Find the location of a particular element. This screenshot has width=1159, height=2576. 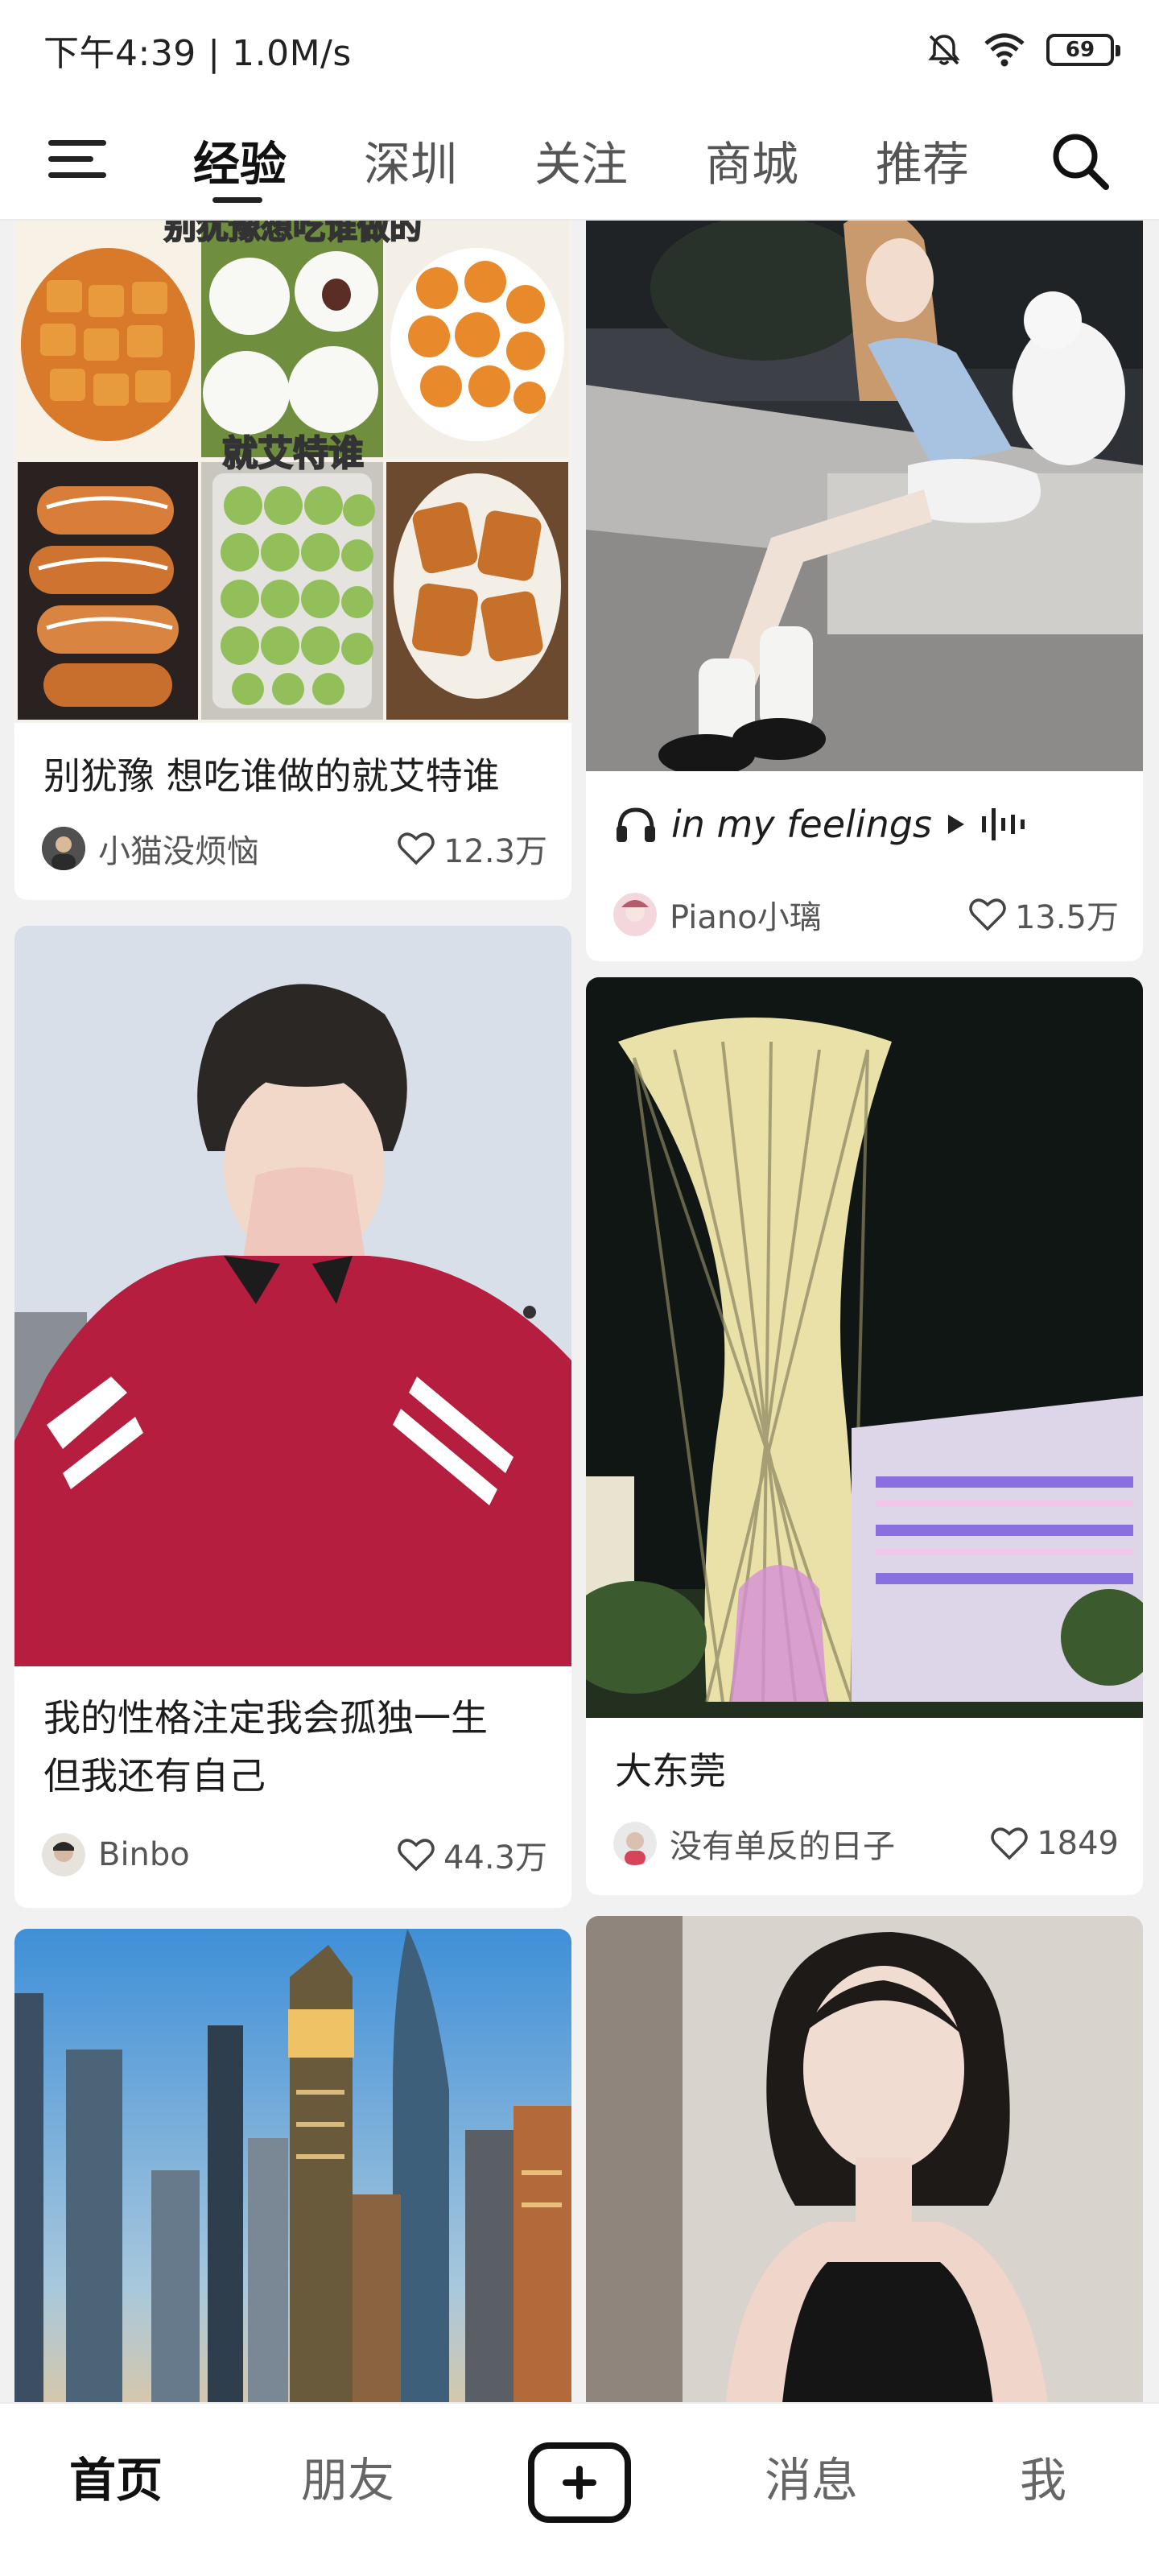

boy-in-red-jacket-photo is located at coordinates (292, 1296).